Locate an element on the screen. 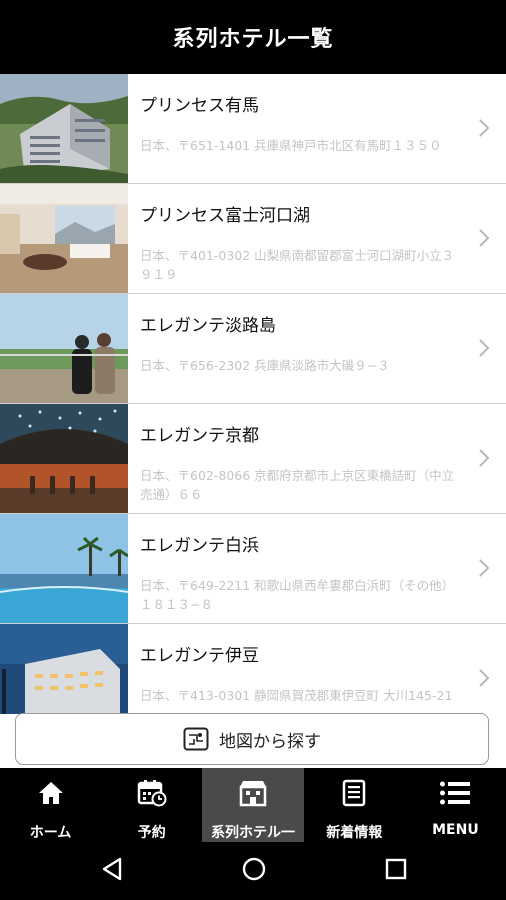  tab-label: ホーム is located at coordinates (50, 833).